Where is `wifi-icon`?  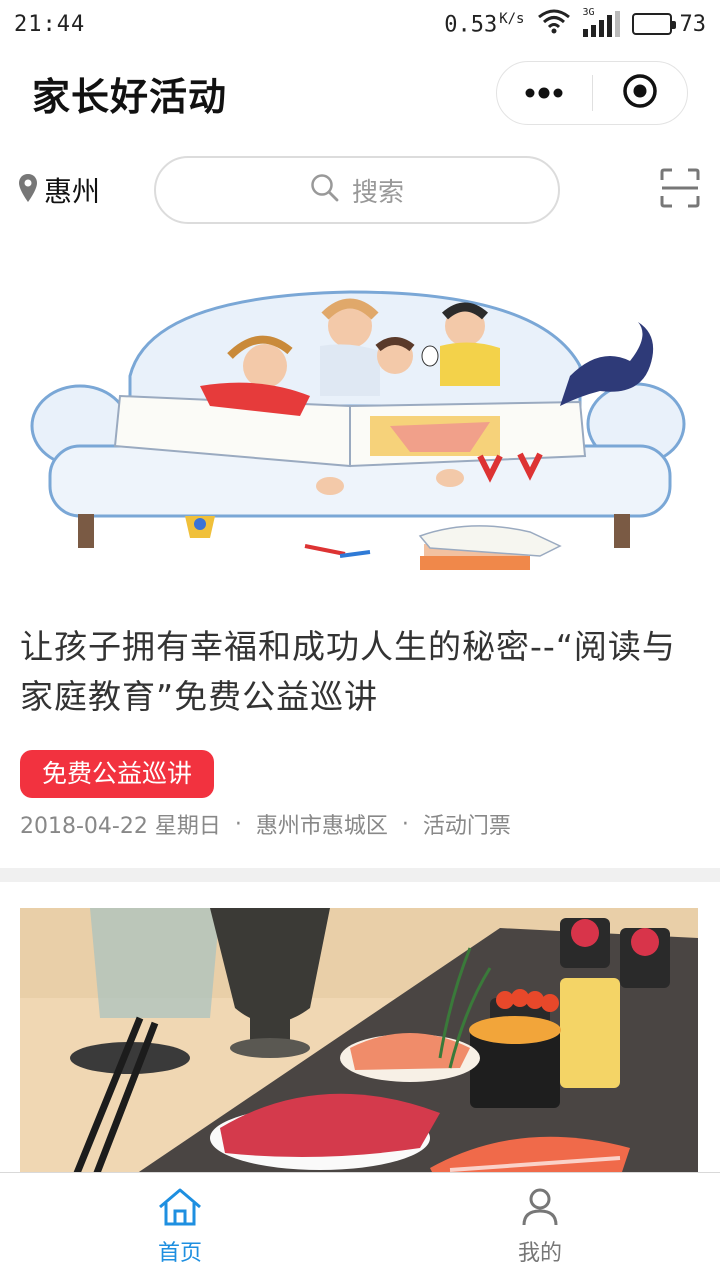
wifi-icon is located at coordinates (554, 24).